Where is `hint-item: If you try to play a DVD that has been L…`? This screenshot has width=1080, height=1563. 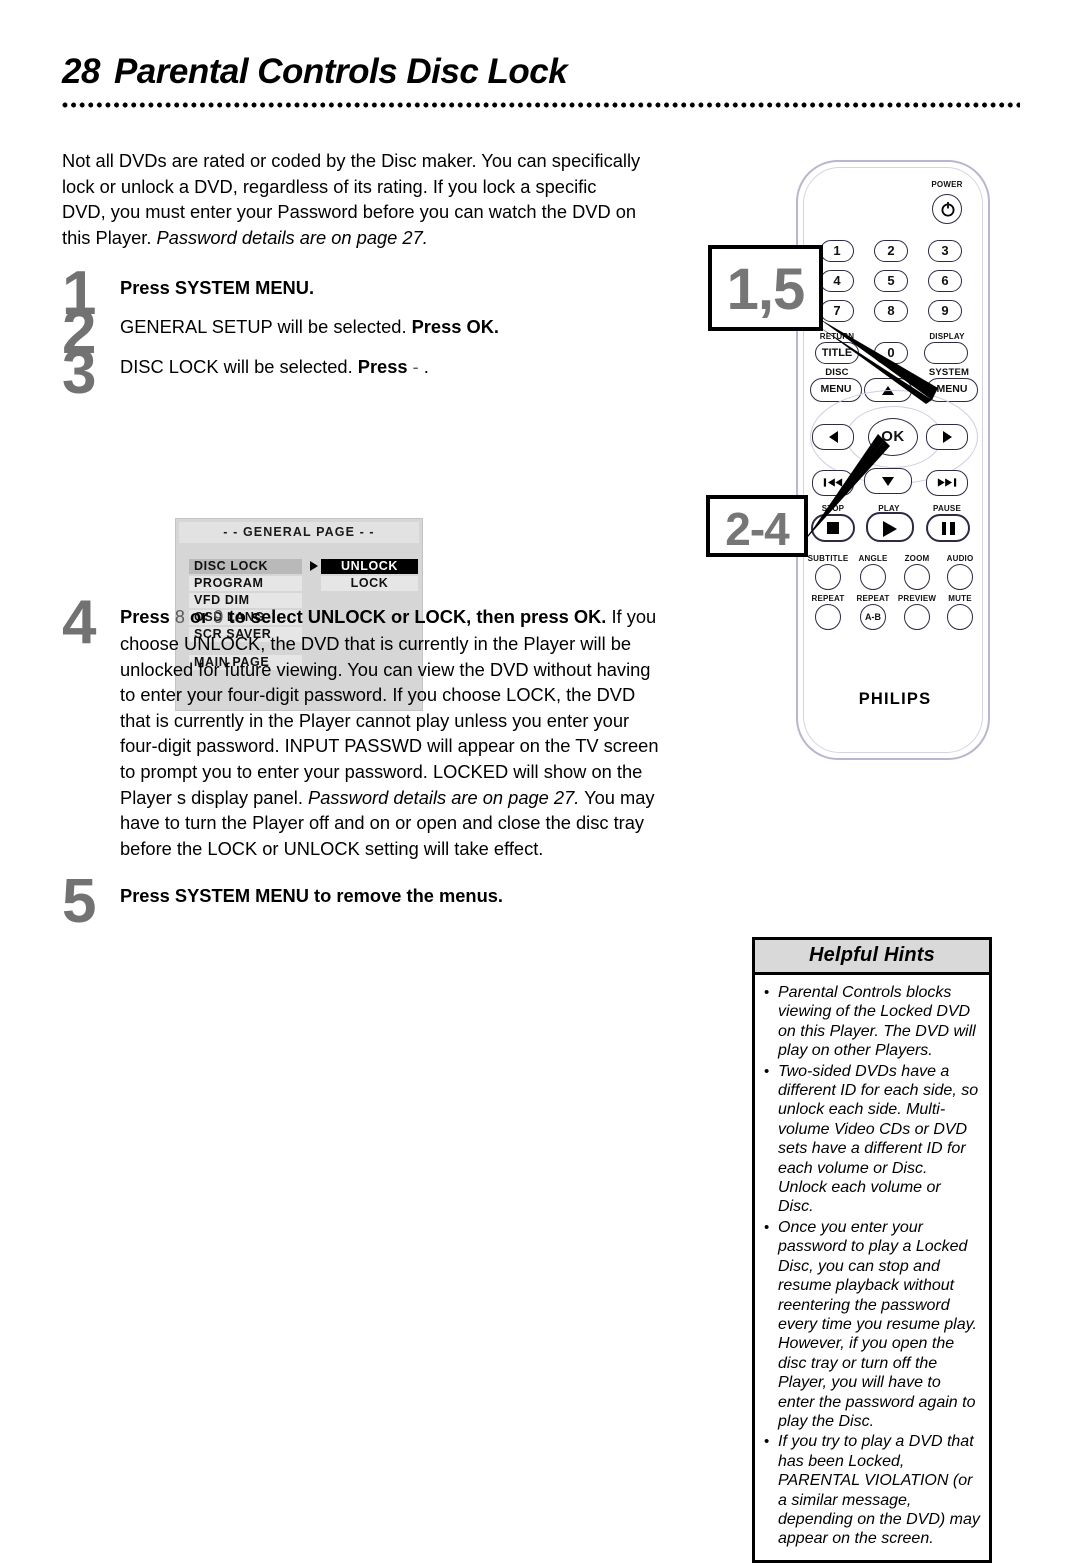 hint-item: If you try to play a DVD that has been L… is located at coordinates (871, 1490).